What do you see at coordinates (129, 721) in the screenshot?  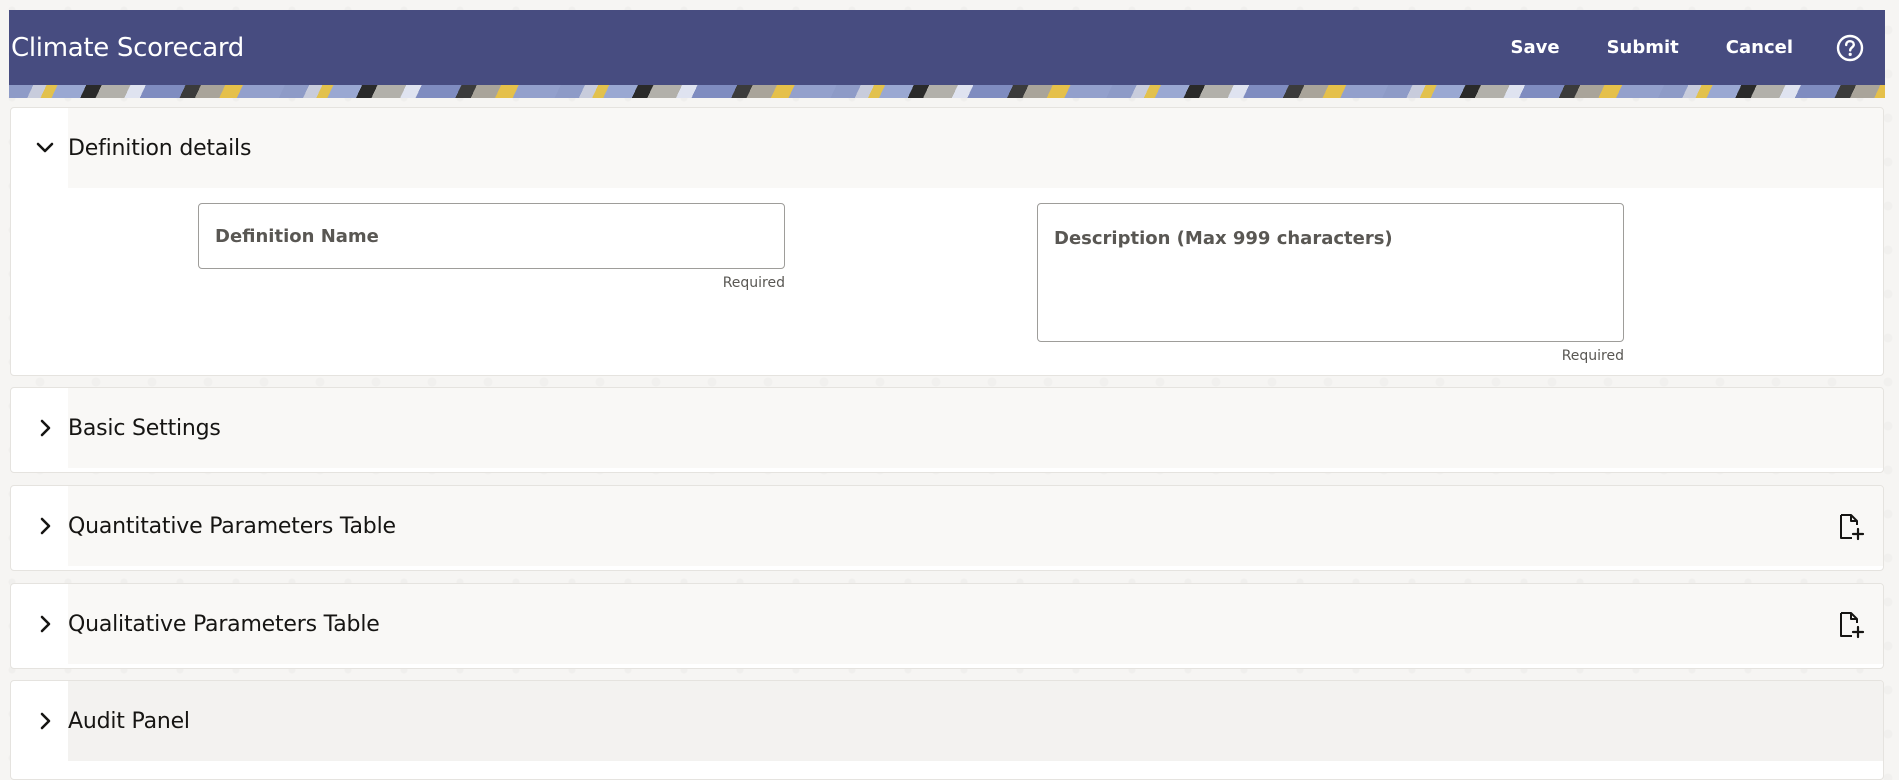 I see `panel-title-audit: Audit Panel` at bounding box center [129, 721].